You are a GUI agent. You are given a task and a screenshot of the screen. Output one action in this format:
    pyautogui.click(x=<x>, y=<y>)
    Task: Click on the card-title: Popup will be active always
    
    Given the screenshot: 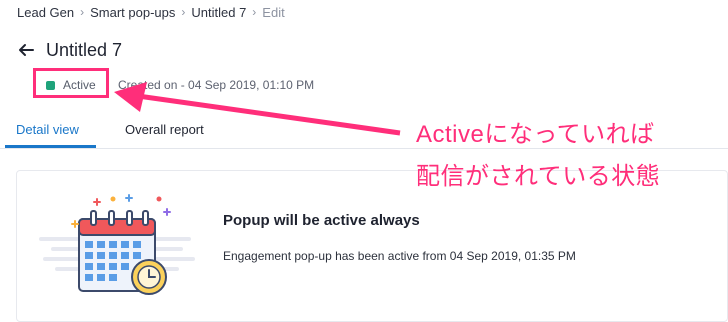 What is the action you would take?
    pyautogui.click(x=321, y=220)
    